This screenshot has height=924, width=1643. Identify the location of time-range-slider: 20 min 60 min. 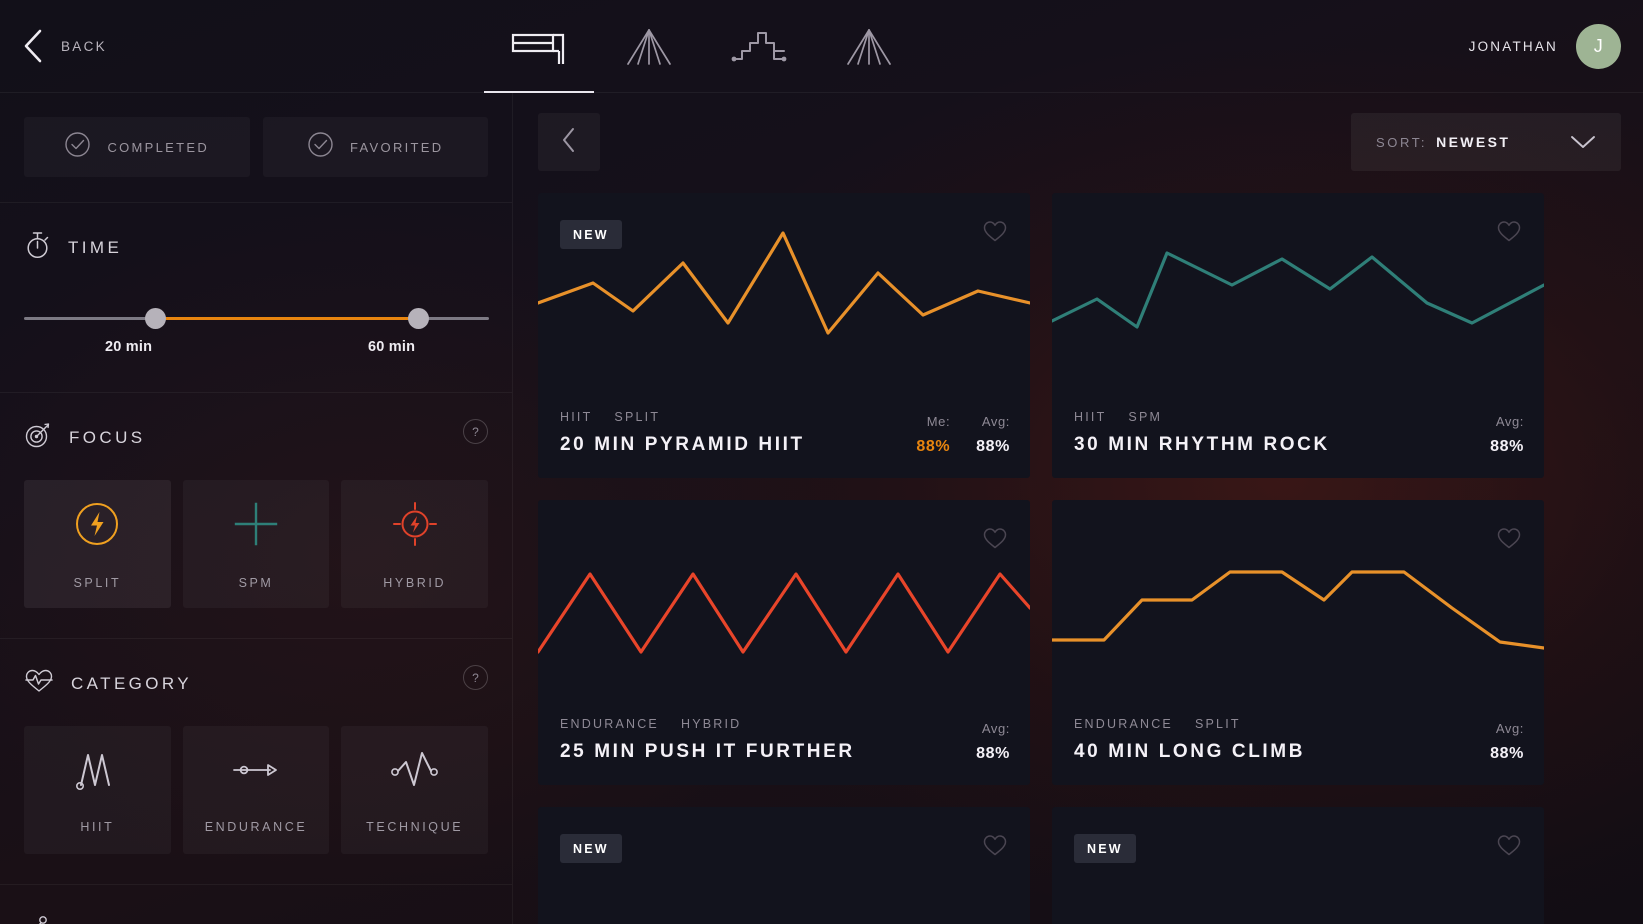
(256, 334).